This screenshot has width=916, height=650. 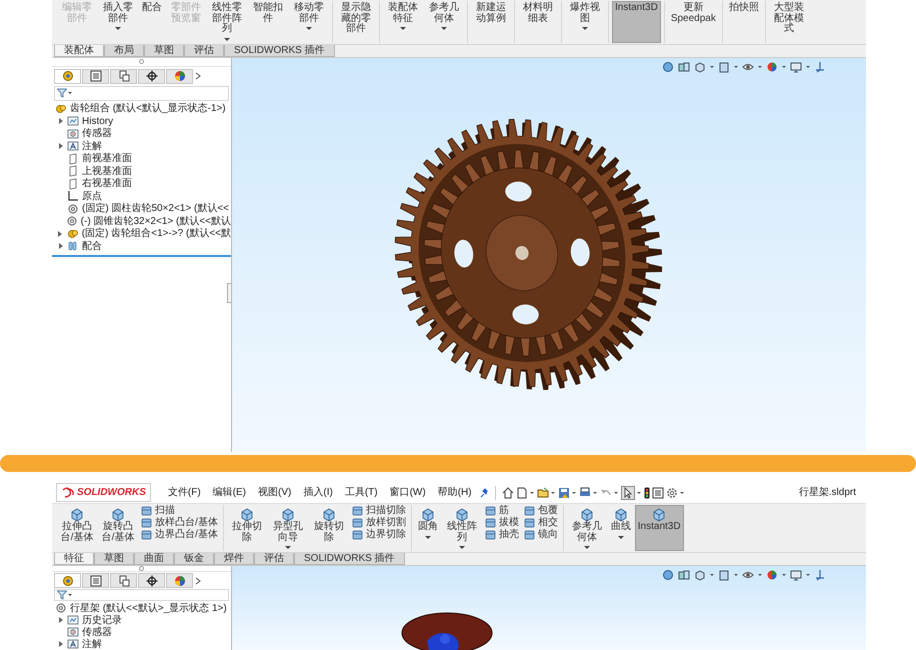 What do you see at coordinates (179, 511) in the screenshot?
I see `toolbar-button: 扫描` at bounding box center [179, 511].